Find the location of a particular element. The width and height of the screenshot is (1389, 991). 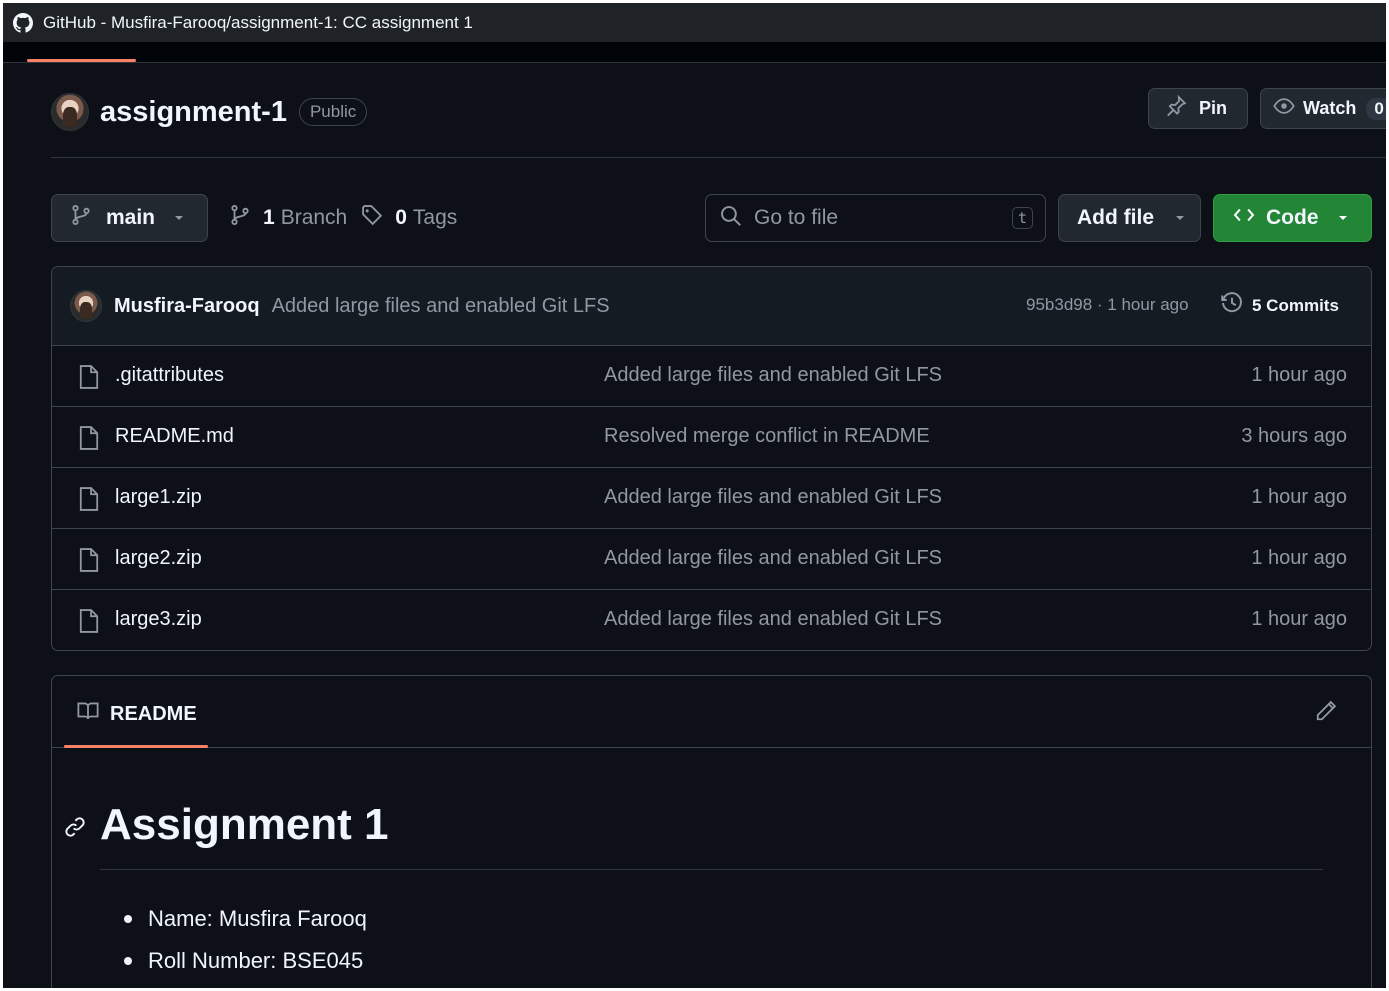

branch-tag-links: 1 Branch 0 Tags is located at coordinates (343, 218).